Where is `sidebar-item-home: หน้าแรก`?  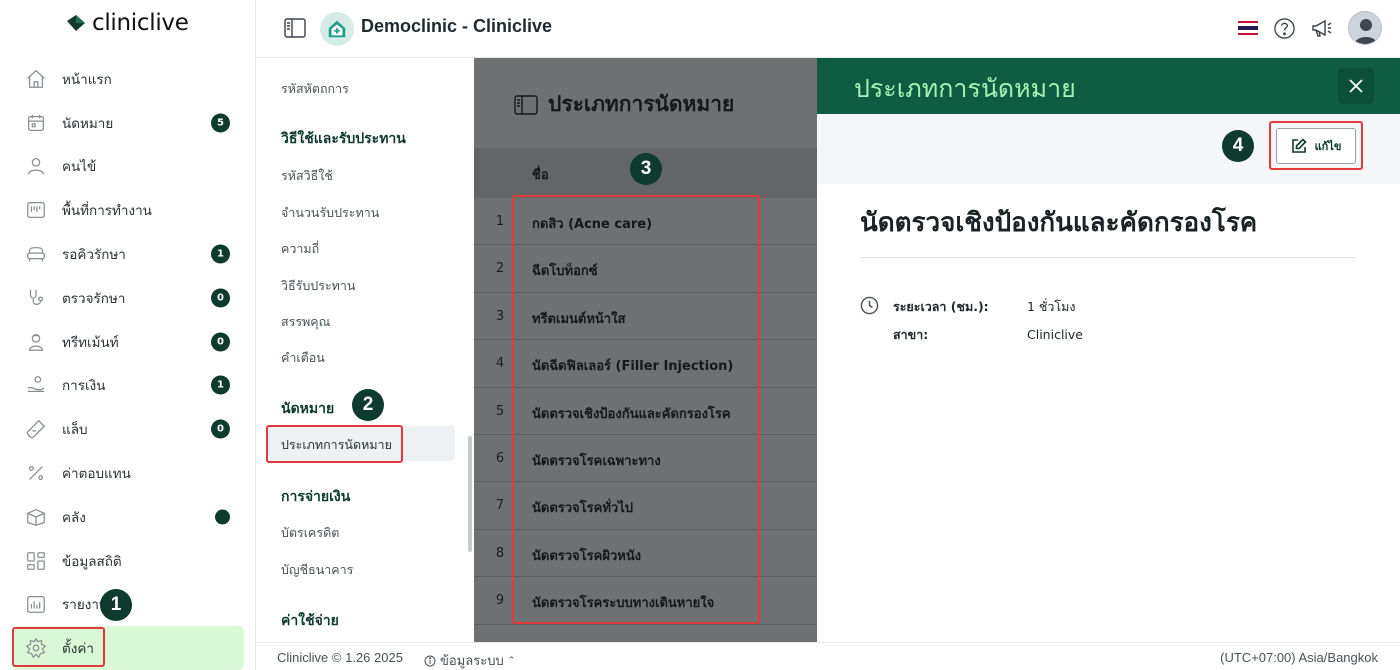
sidebar-item-home: หน้าแรก is located at coordinates (128, 79).